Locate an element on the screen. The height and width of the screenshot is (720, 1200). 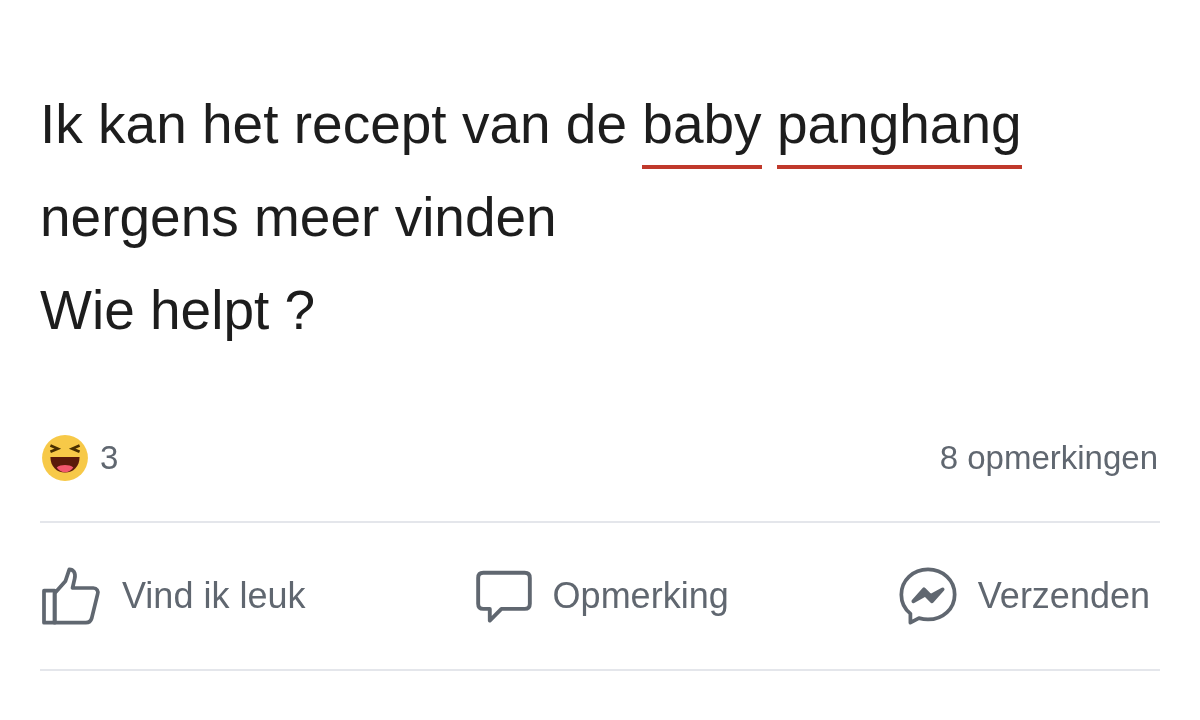
laughing-emoji-icon is located at coordinates (65, 458).